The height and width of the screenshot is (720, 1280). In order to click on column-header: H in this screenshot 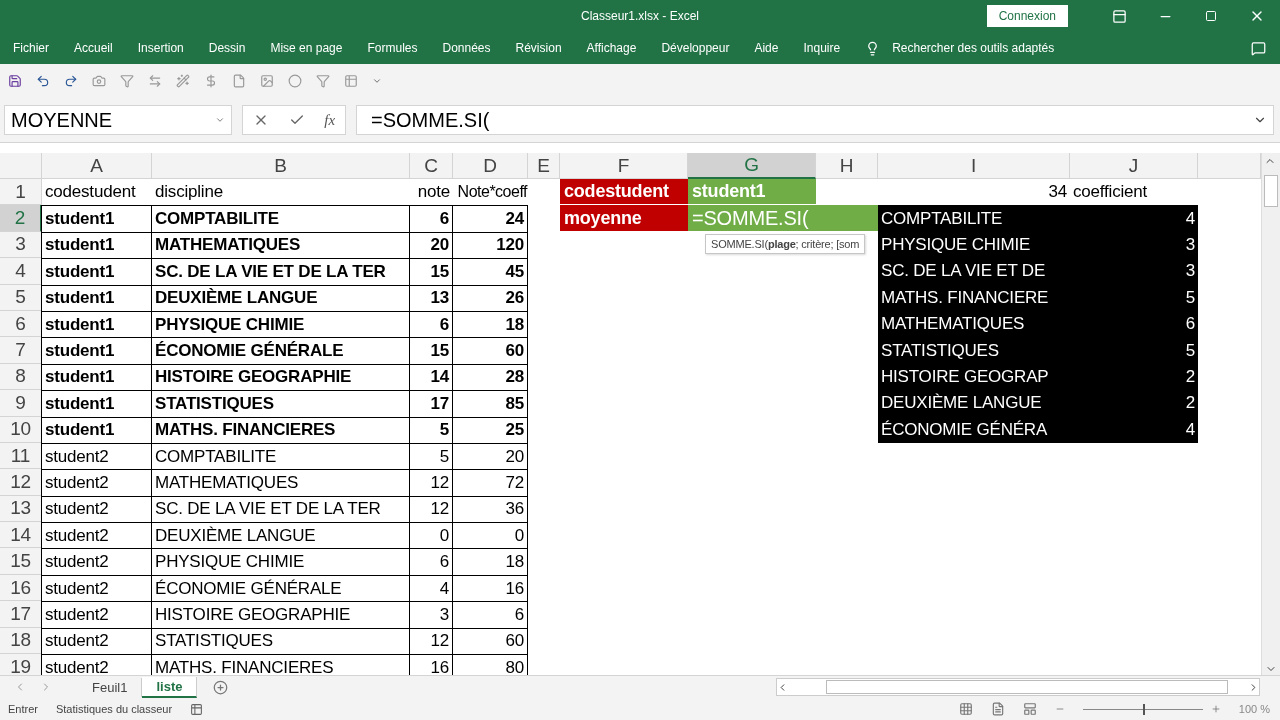, I will do `click(847, 166)`.